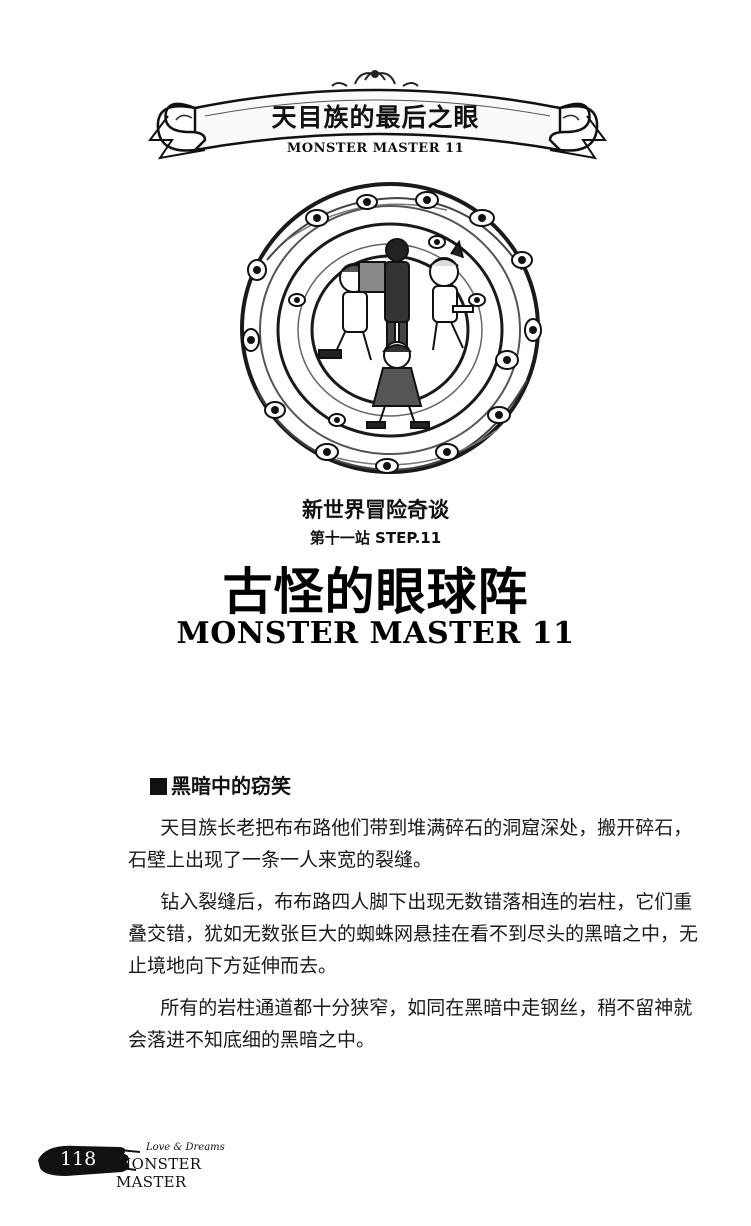  I want to click on page-footer: 118 Love & Dreams MONSTER MASTER, so click(156, 1164).